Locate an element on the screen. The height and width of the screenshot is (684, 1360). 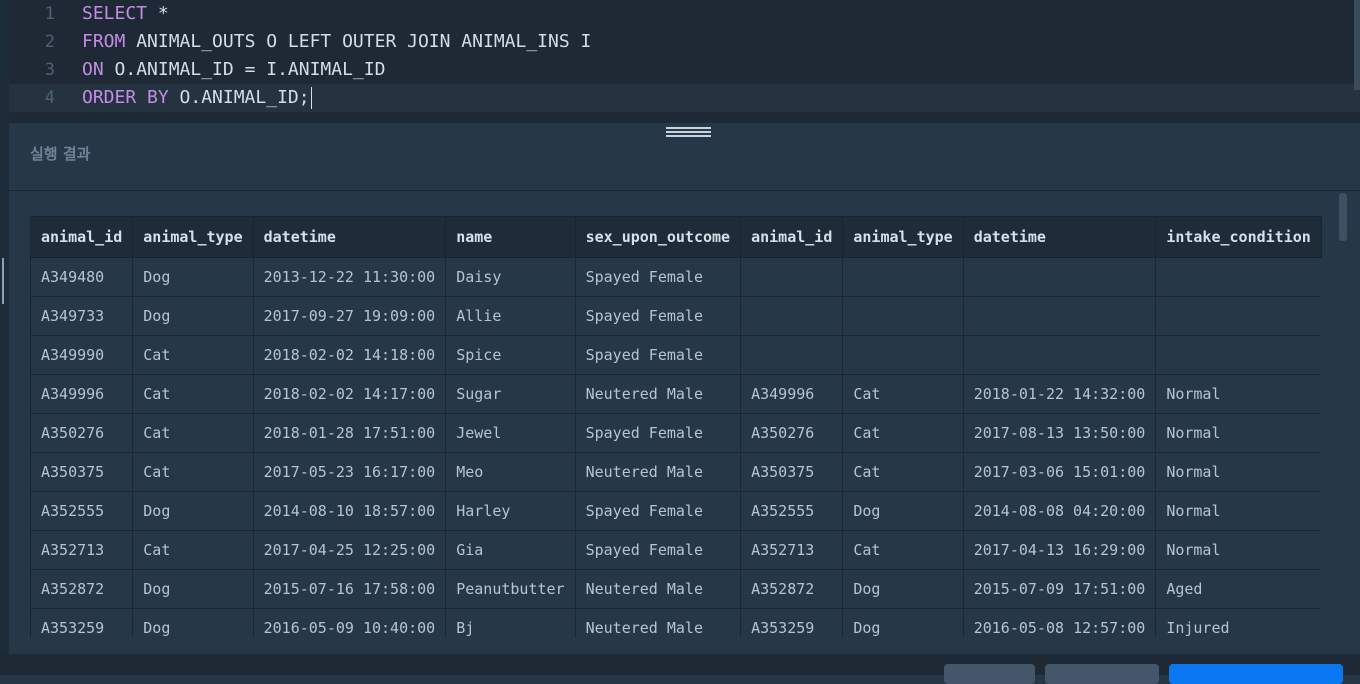
table-cell: Injured is located at coordinates (1238, 623).